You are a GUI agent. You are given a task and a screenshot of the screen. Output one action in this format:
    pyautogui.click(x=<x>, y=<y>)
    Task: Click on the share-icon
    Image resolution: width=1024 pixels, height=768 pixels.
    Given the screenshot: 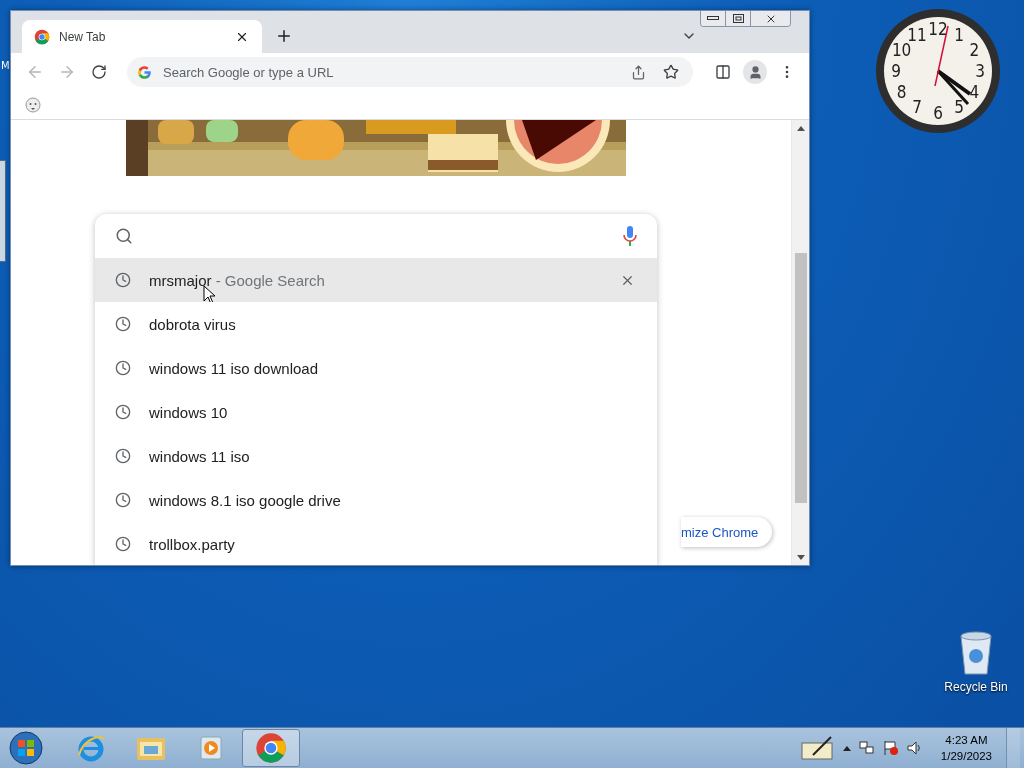 What is the action you would take?
    pyautogui.click(x=638, y=72)
    